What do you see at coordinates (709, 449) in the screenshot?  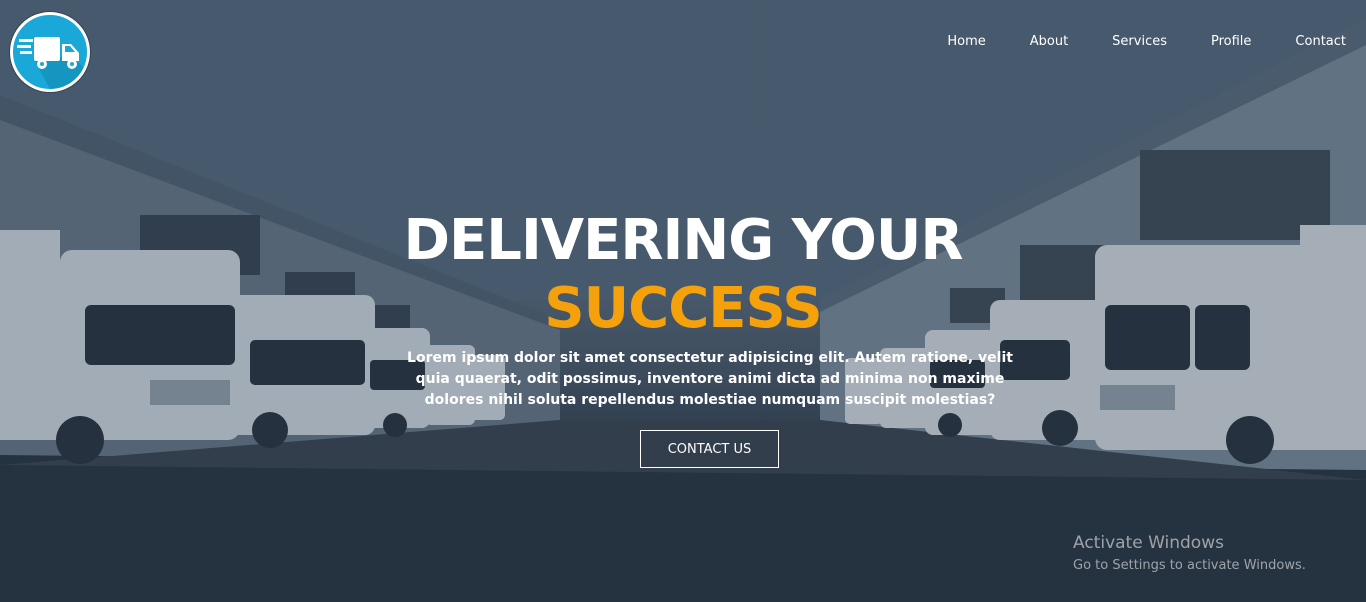 I see `contact-us-button: CONTACT US` at bounding box center [709, 449].